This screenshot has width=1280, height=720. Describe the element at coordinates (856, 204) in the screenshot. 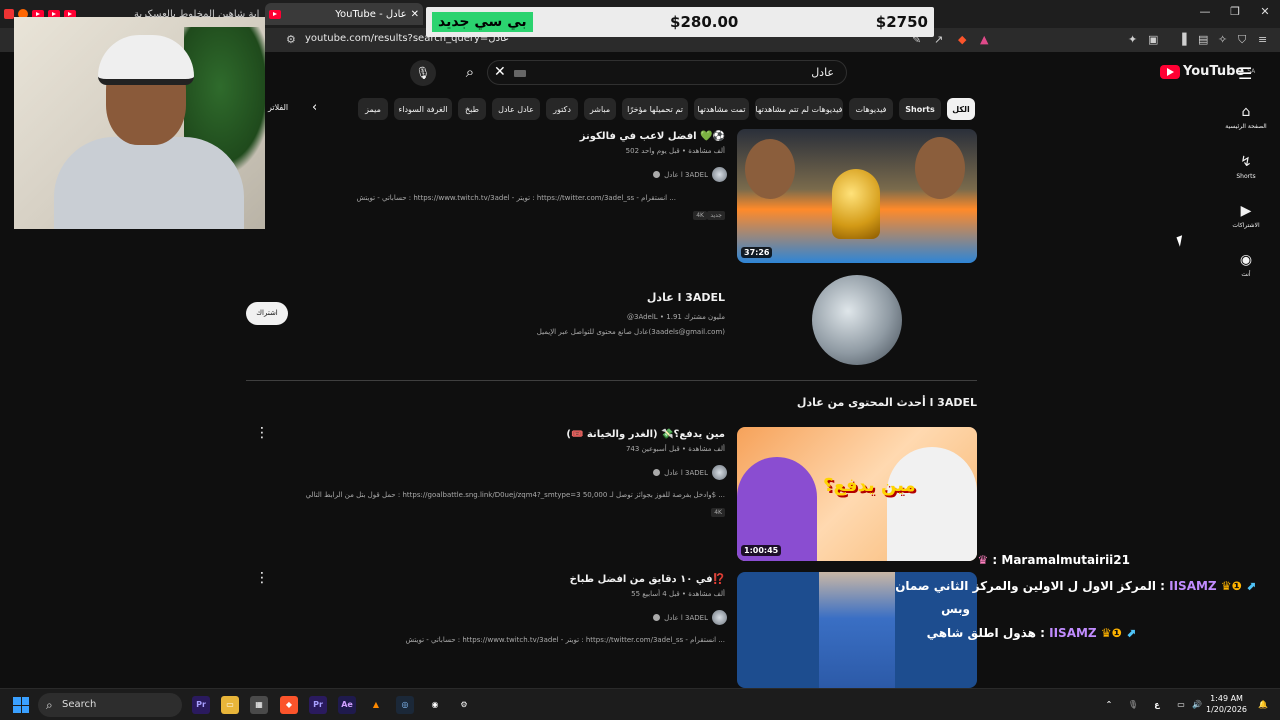

I see `golden-ball-trophy` at that location.